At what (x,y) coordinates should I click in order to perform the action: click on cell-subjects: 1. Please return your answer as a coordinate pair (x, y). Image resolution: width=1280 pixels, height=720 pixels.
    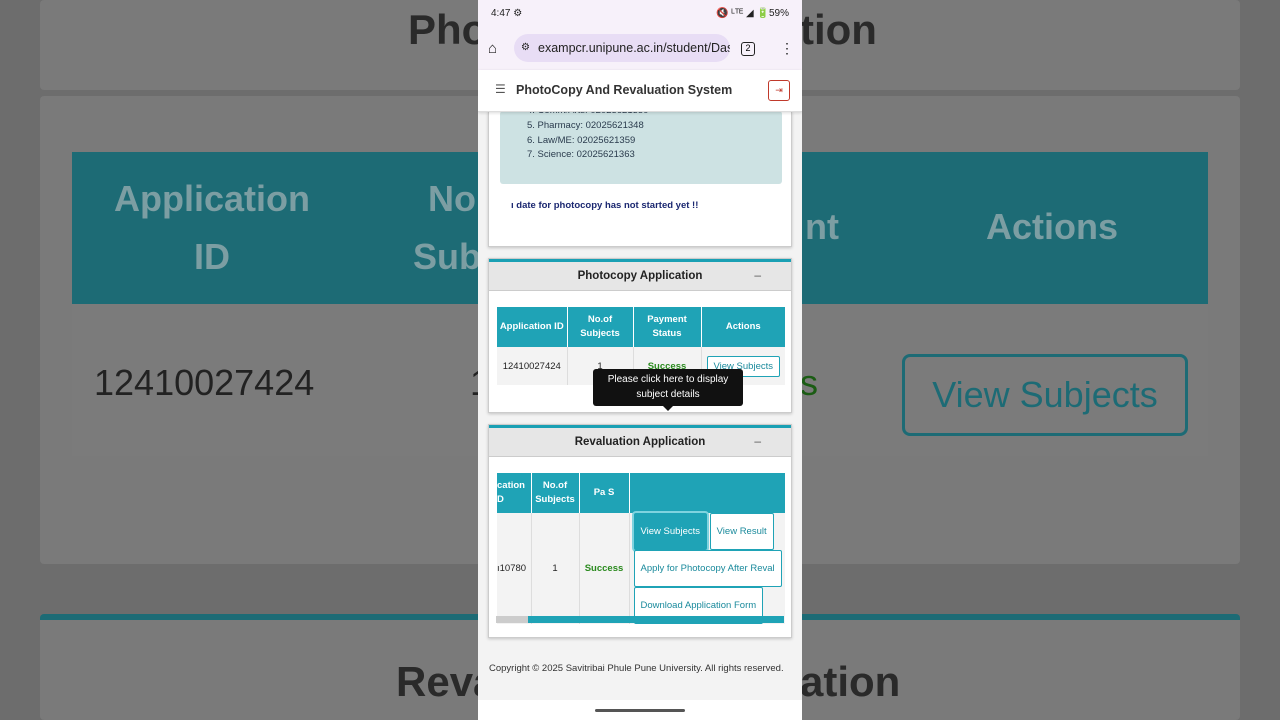
    Looking at the image, I should click on (555, 568).